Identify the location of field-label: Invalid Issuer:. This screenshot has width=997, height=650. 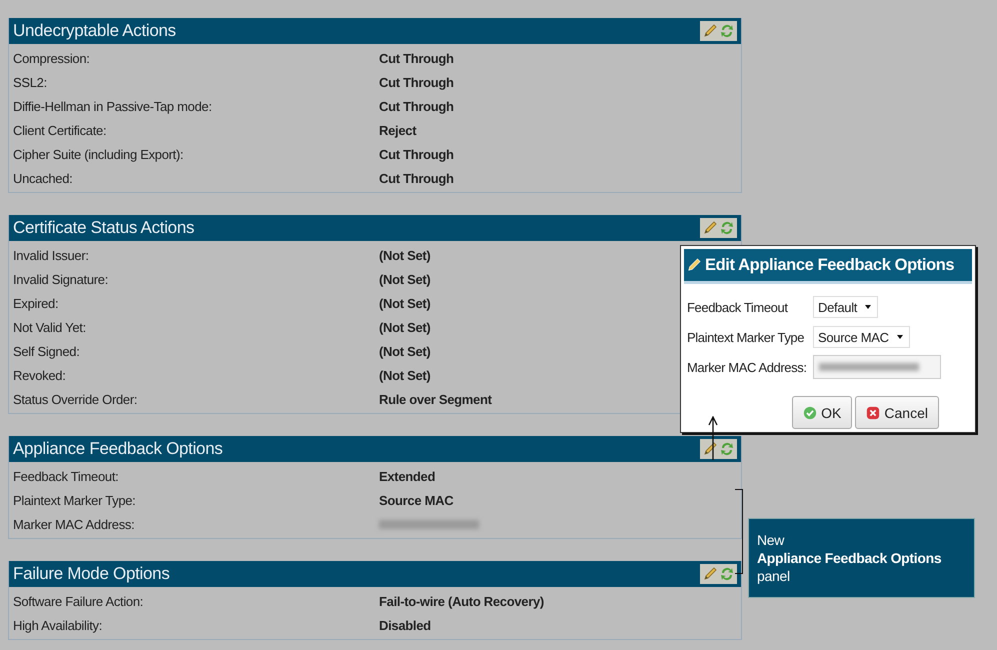
(51, 255).